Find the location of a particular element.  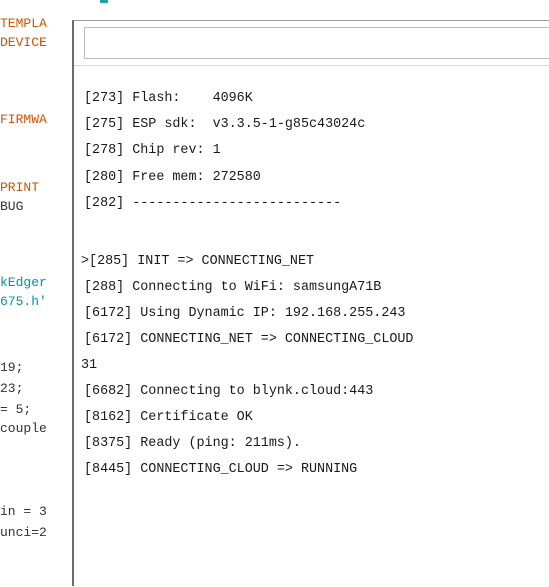

output-line: [288] Connecting to WiFi: samsungA71B is located at coordinates (233, 287).